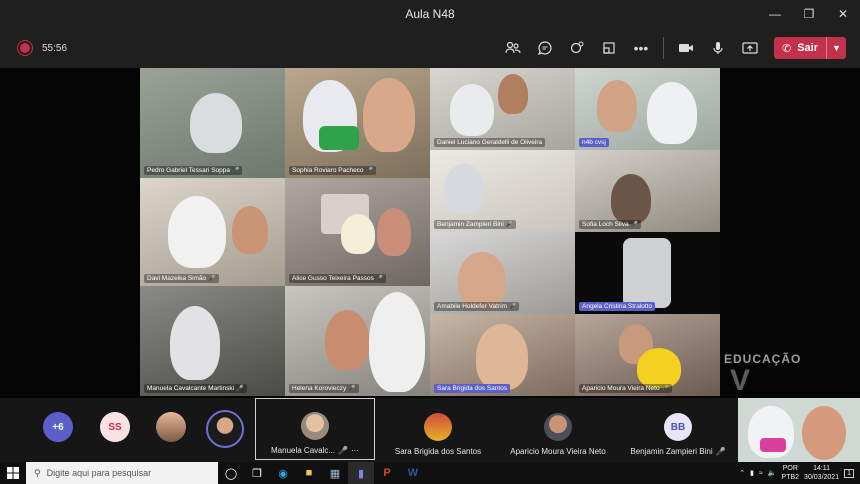 The height and width of the screenshot is (484, 860). Describe the element at coordinates (740, 380) in the screenshot. I see `watermark-v-icon: V` at that location.